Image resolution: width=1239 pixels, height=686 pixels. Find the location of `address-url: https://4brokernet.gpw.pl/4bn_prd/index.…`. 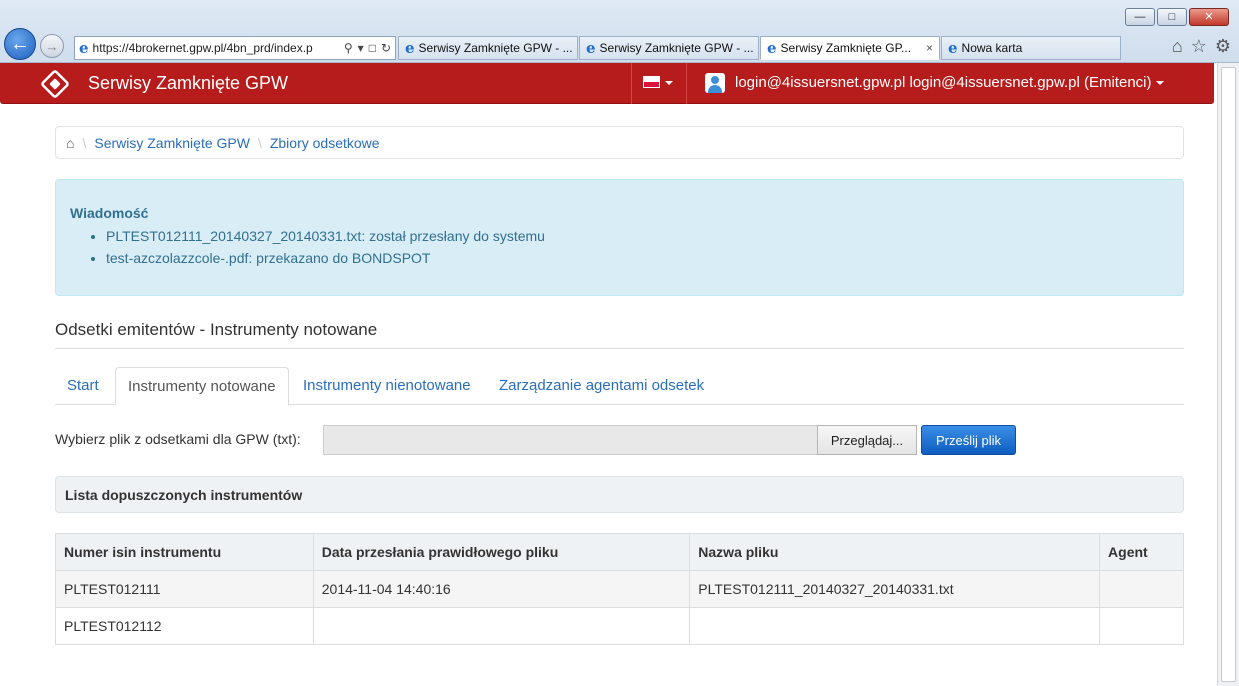

address-url: https://4brokernet.gpw.pl/4bn_prd/index.… is located at coordinates (216, 48).